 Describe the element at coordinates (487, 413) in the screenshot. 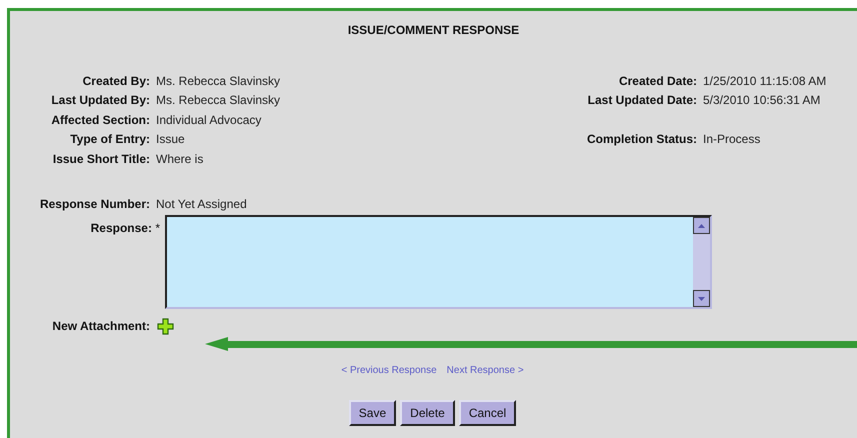

I see `form-button: Cancel` at that location.